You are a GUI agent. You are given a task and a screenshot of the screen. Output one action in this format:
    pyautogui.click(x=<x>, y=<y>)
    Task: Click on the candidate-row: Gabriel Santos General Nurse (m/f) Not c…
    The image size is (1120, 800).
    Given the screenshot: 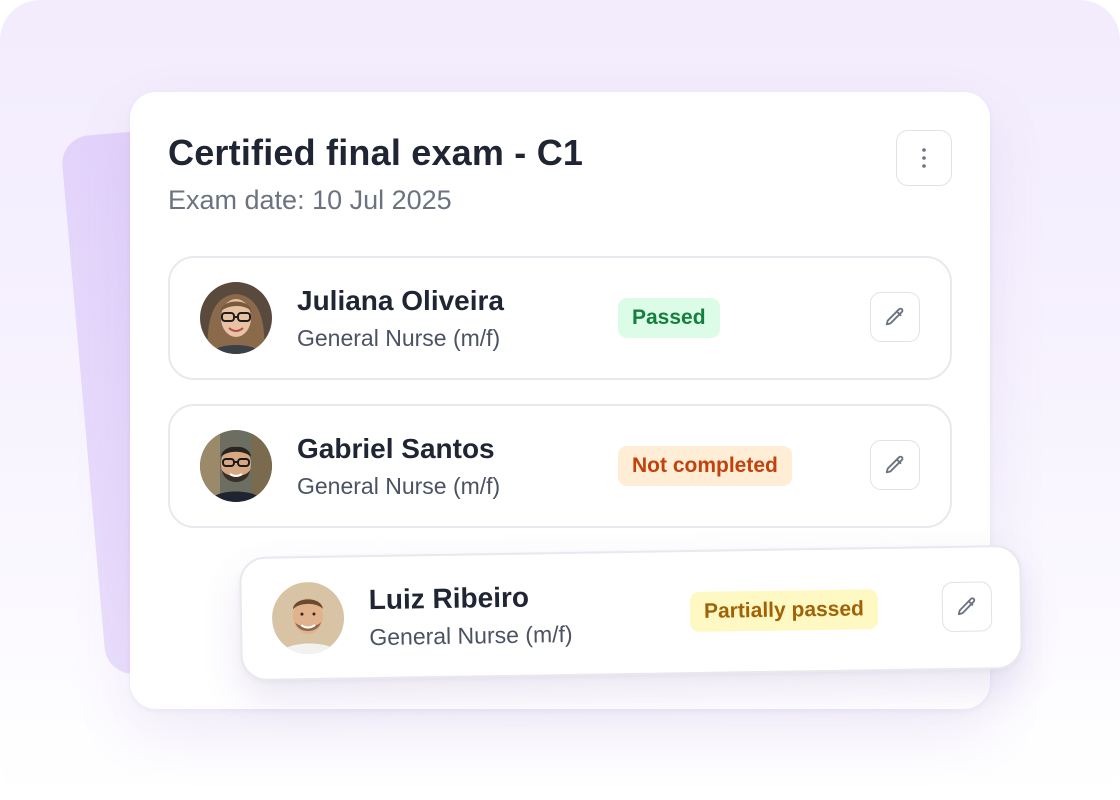 What is the action you would take?
    pyautogui.click(x=560, y=466)
    